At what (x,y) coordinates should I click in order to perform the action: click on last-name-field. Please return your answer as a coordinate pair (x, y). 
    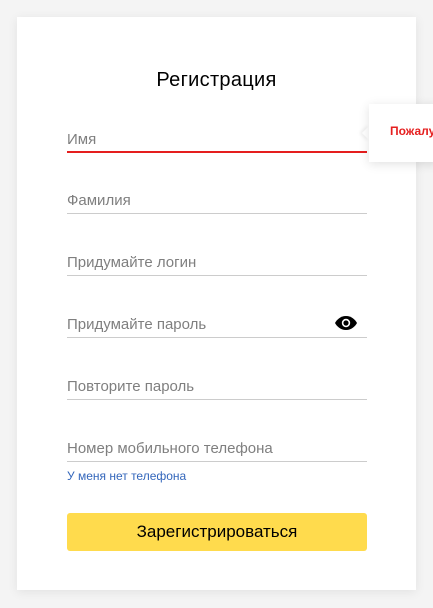
    Looking at the image, I should click on (217, 201).